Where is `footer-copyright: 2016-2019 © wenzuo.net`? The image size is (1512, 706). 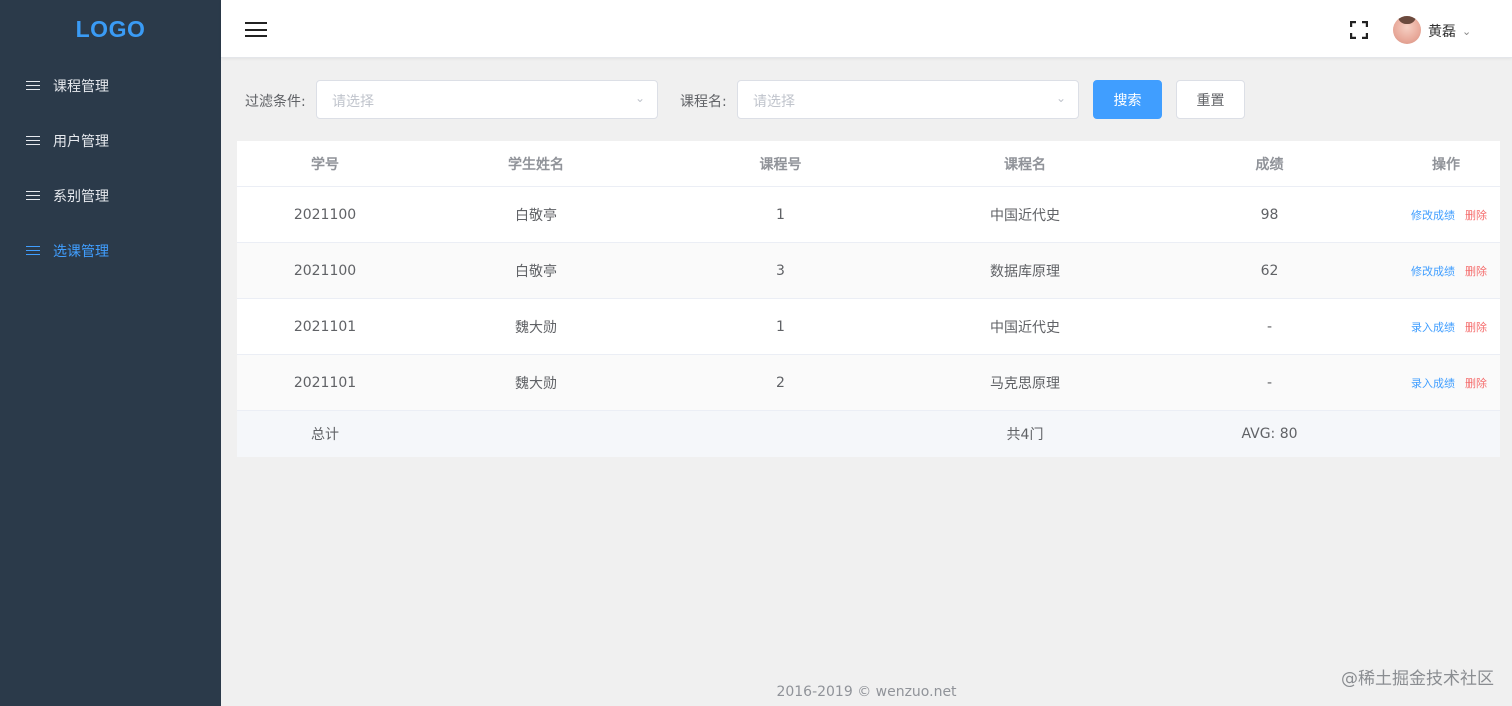 footer-copyright: 2016-2019 © wenzuo.net is located at coordinates (866, 692).